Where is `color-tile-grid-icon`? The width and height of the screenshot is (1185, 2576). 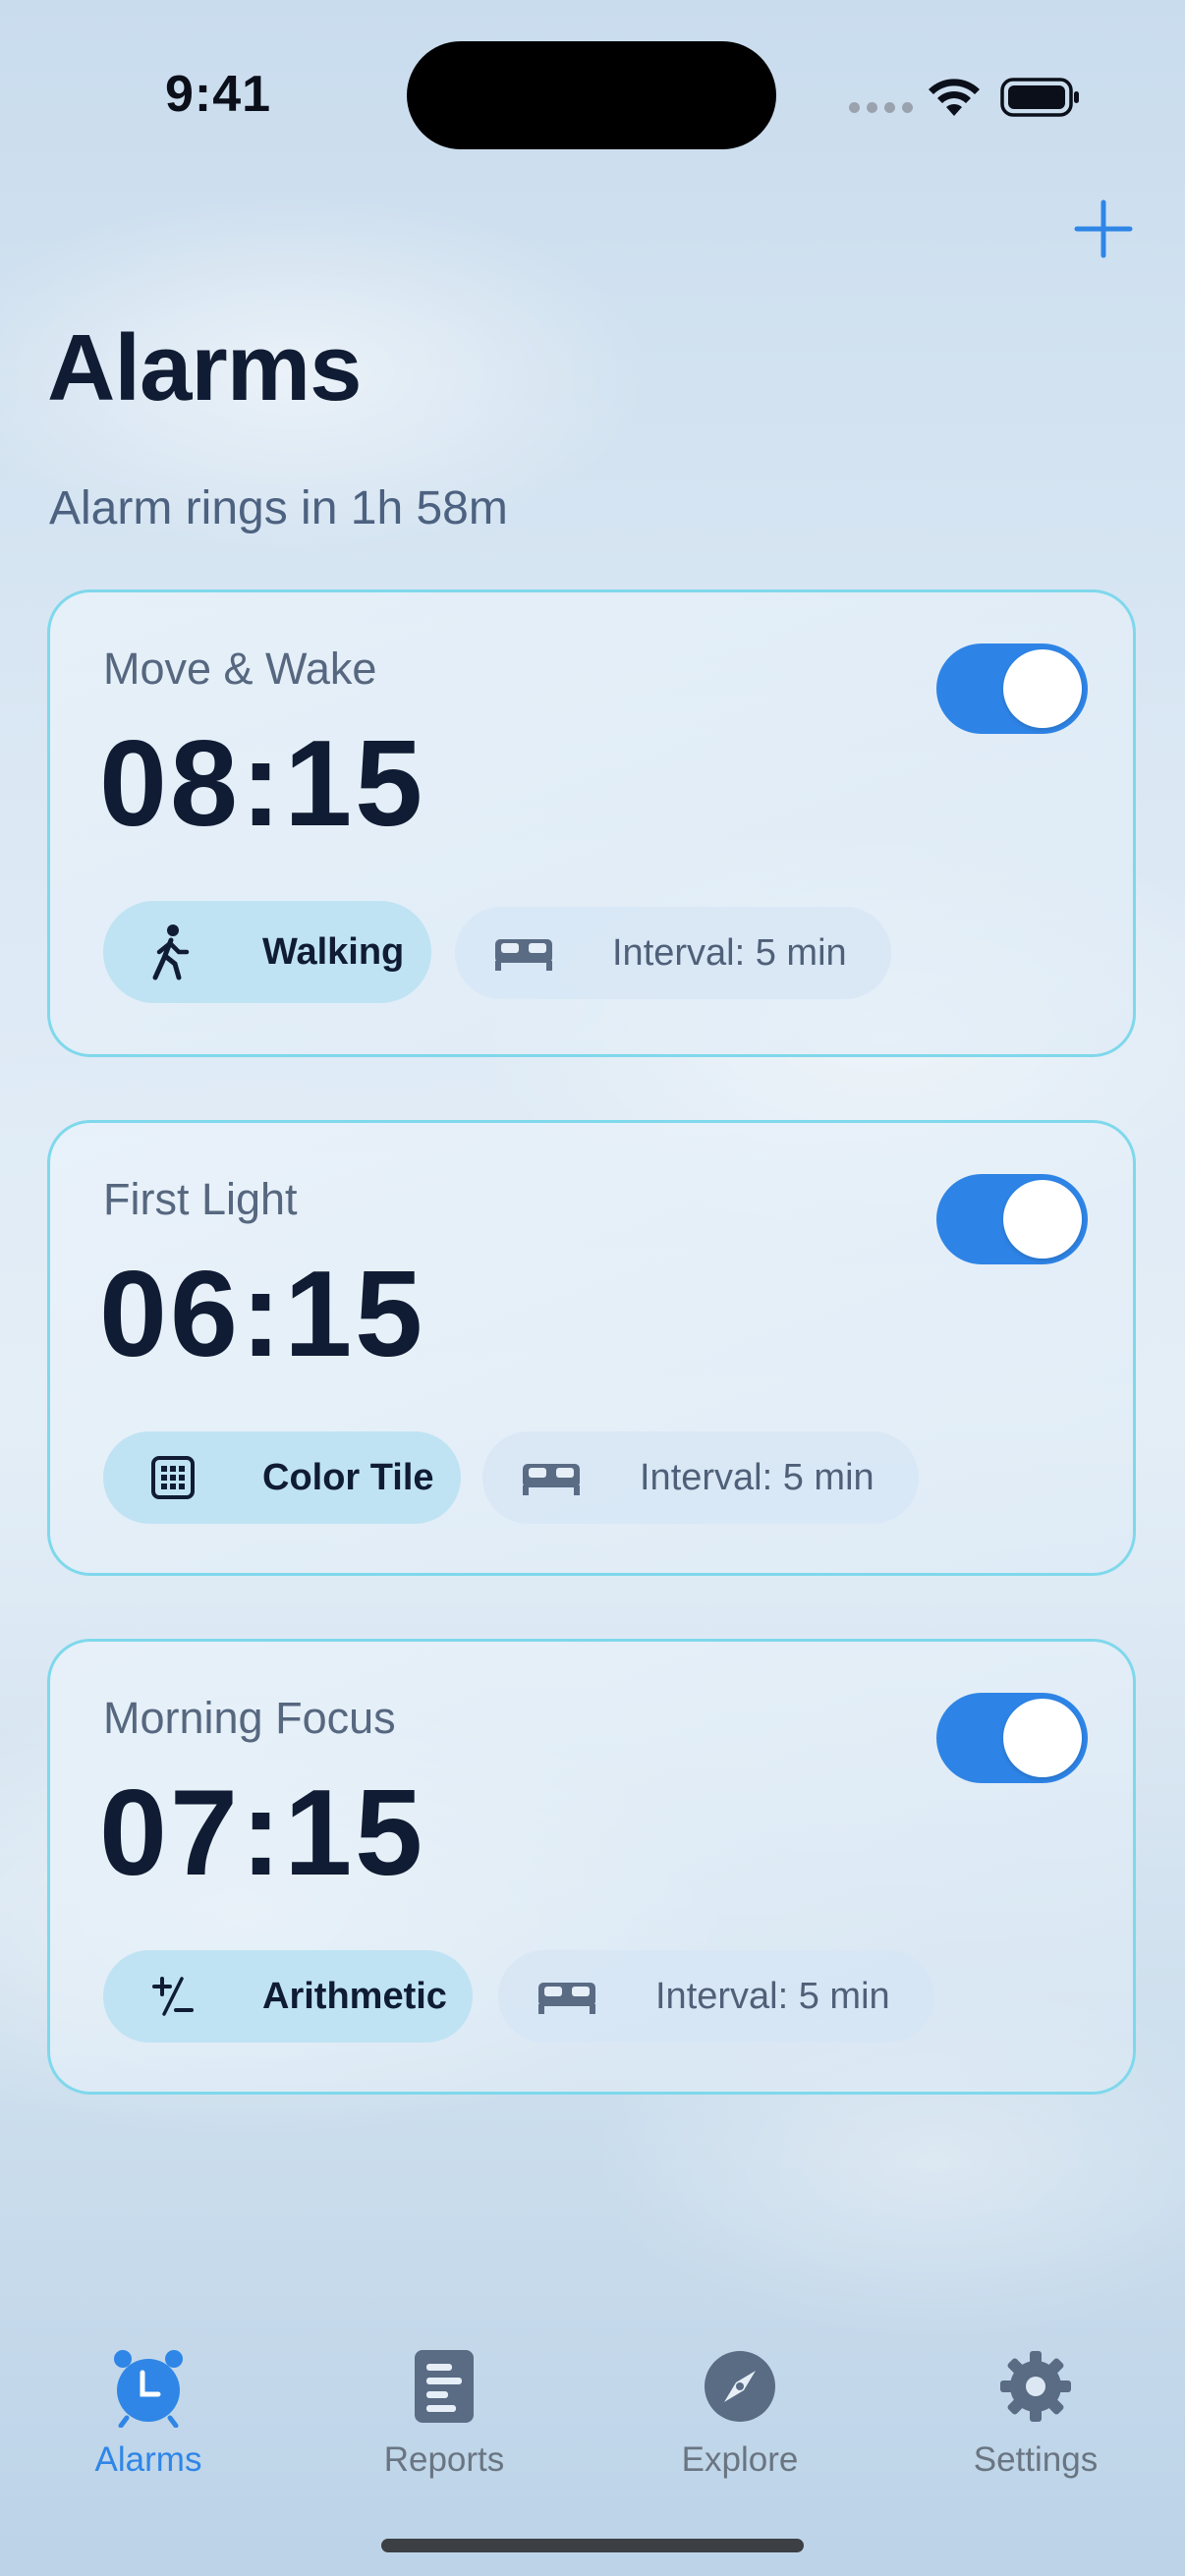
color-tile-grid-icon is located at coordinates (173, 1477).